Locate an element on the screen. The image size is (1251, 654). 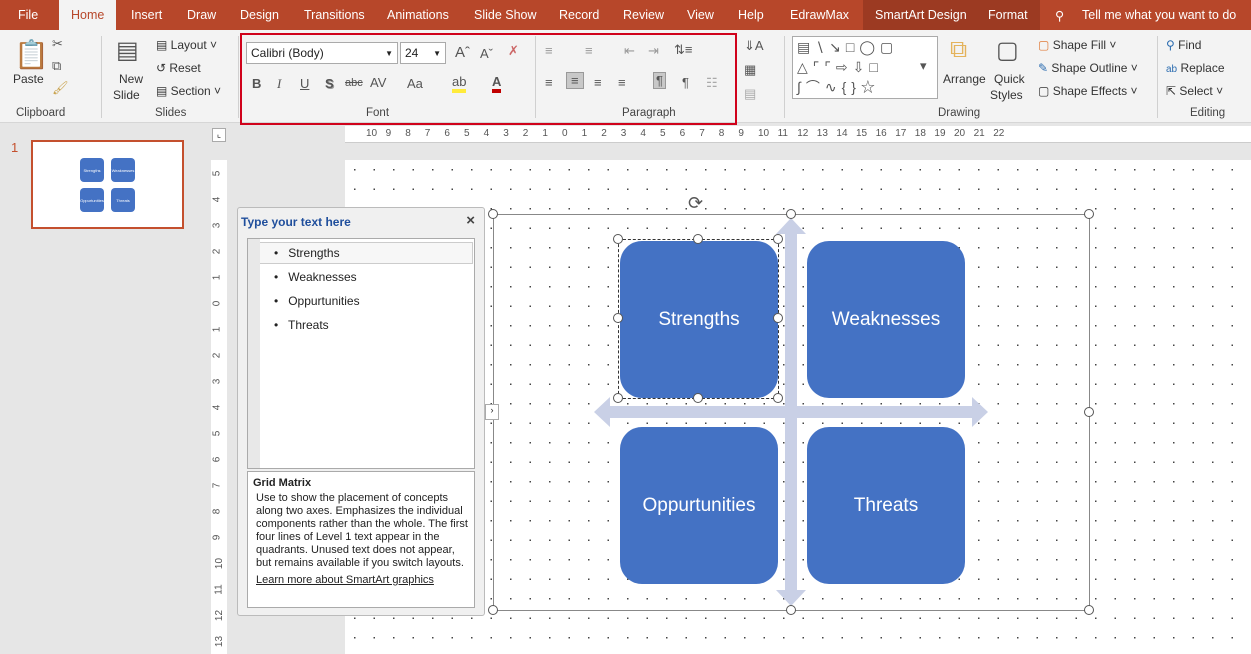
list-item: • Threats is located at coordinates (301, 325).